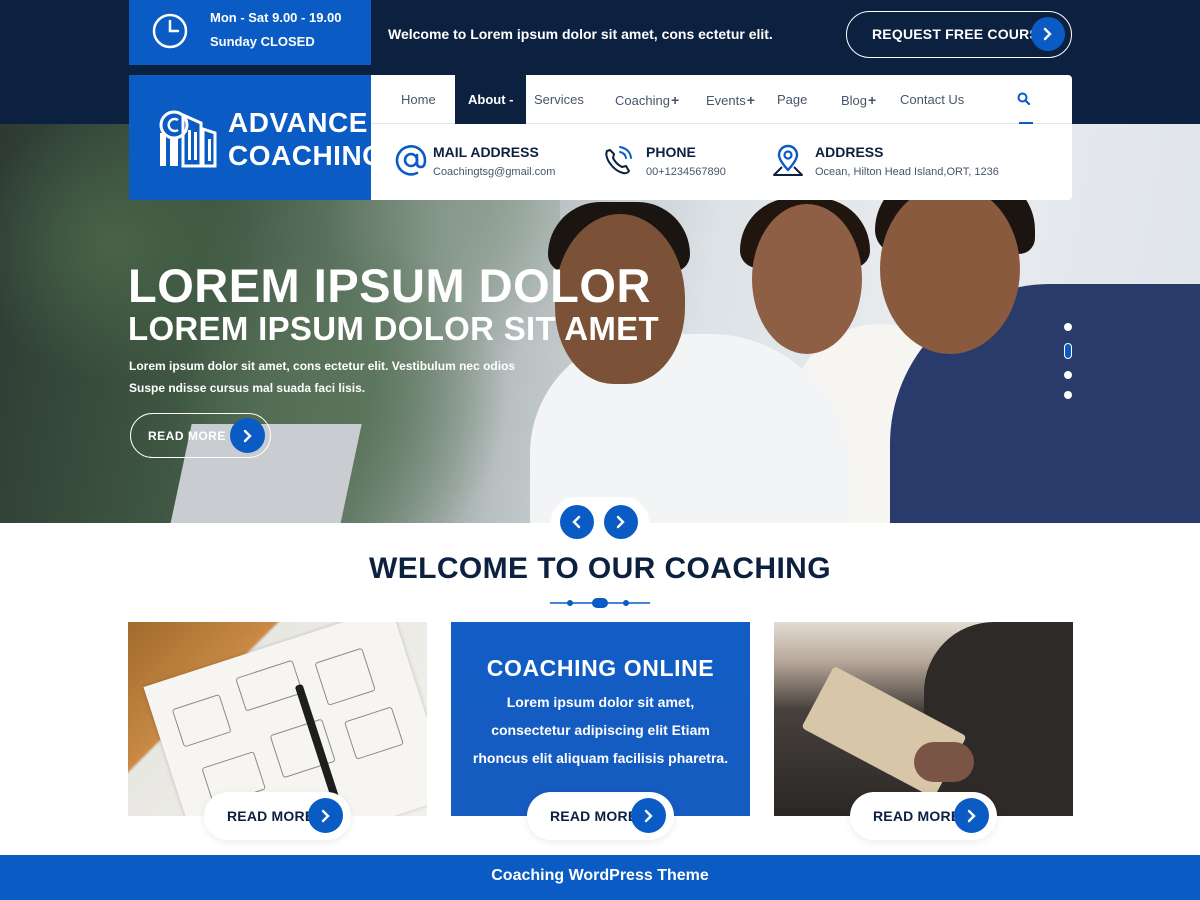 The image size is (1200, 900). I want to click on site-logo: ADVANCE COACHING, so click(256, 137).